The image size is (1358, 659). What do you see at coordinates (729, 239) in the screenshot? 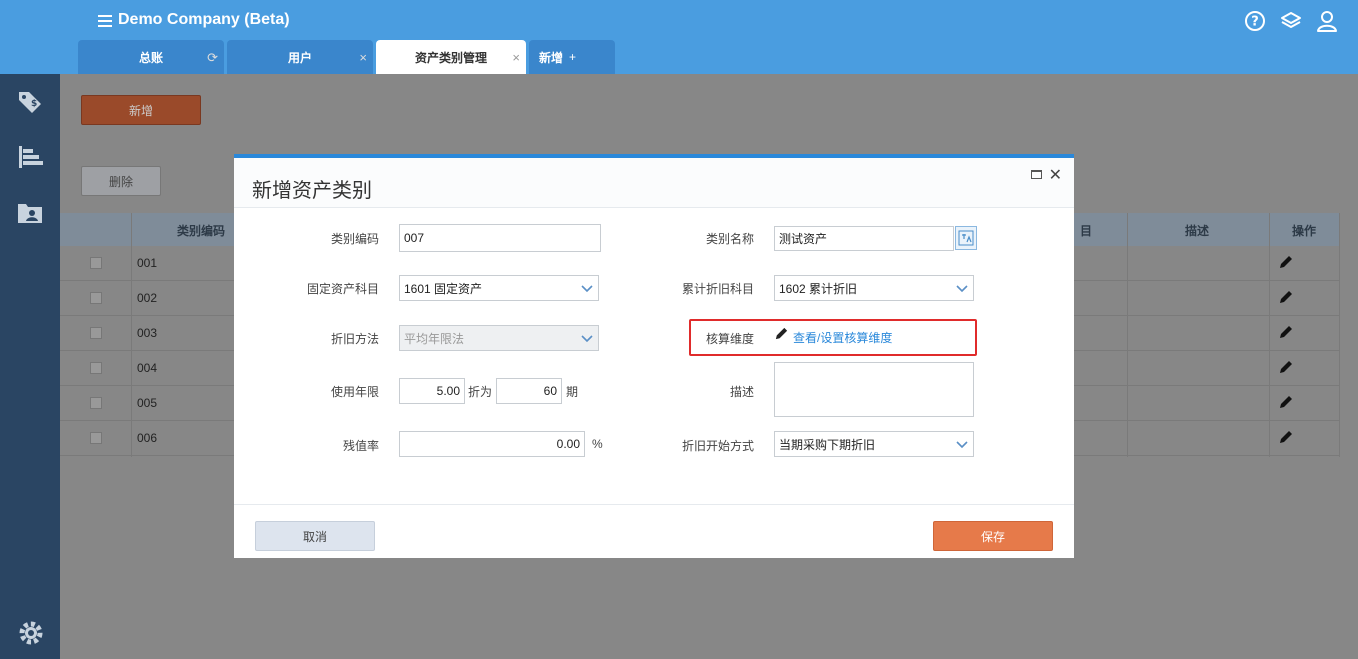
I see `category-name-label: 类别名称` at bounding box center [729, 239].